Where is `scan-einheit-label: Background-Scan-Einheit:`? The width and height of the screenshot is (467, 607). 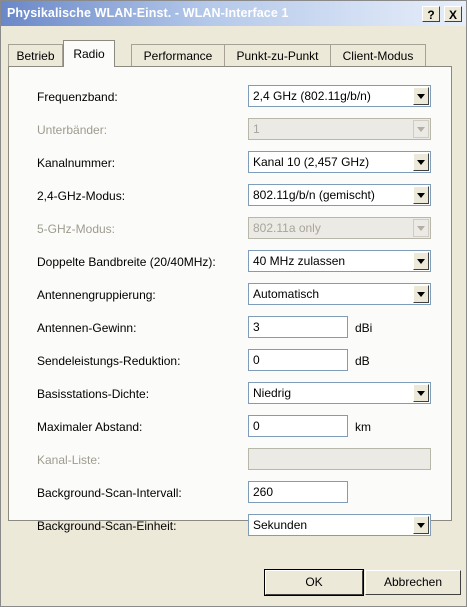 scan-einheit-label: Background-Scan-Einheit: is located at coordinates (107, 526).